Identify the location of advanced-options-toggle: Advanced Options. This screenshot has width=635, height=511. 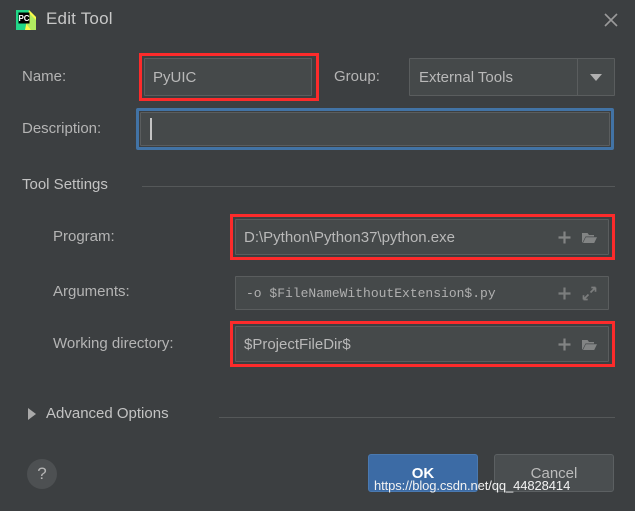
(98, 413).